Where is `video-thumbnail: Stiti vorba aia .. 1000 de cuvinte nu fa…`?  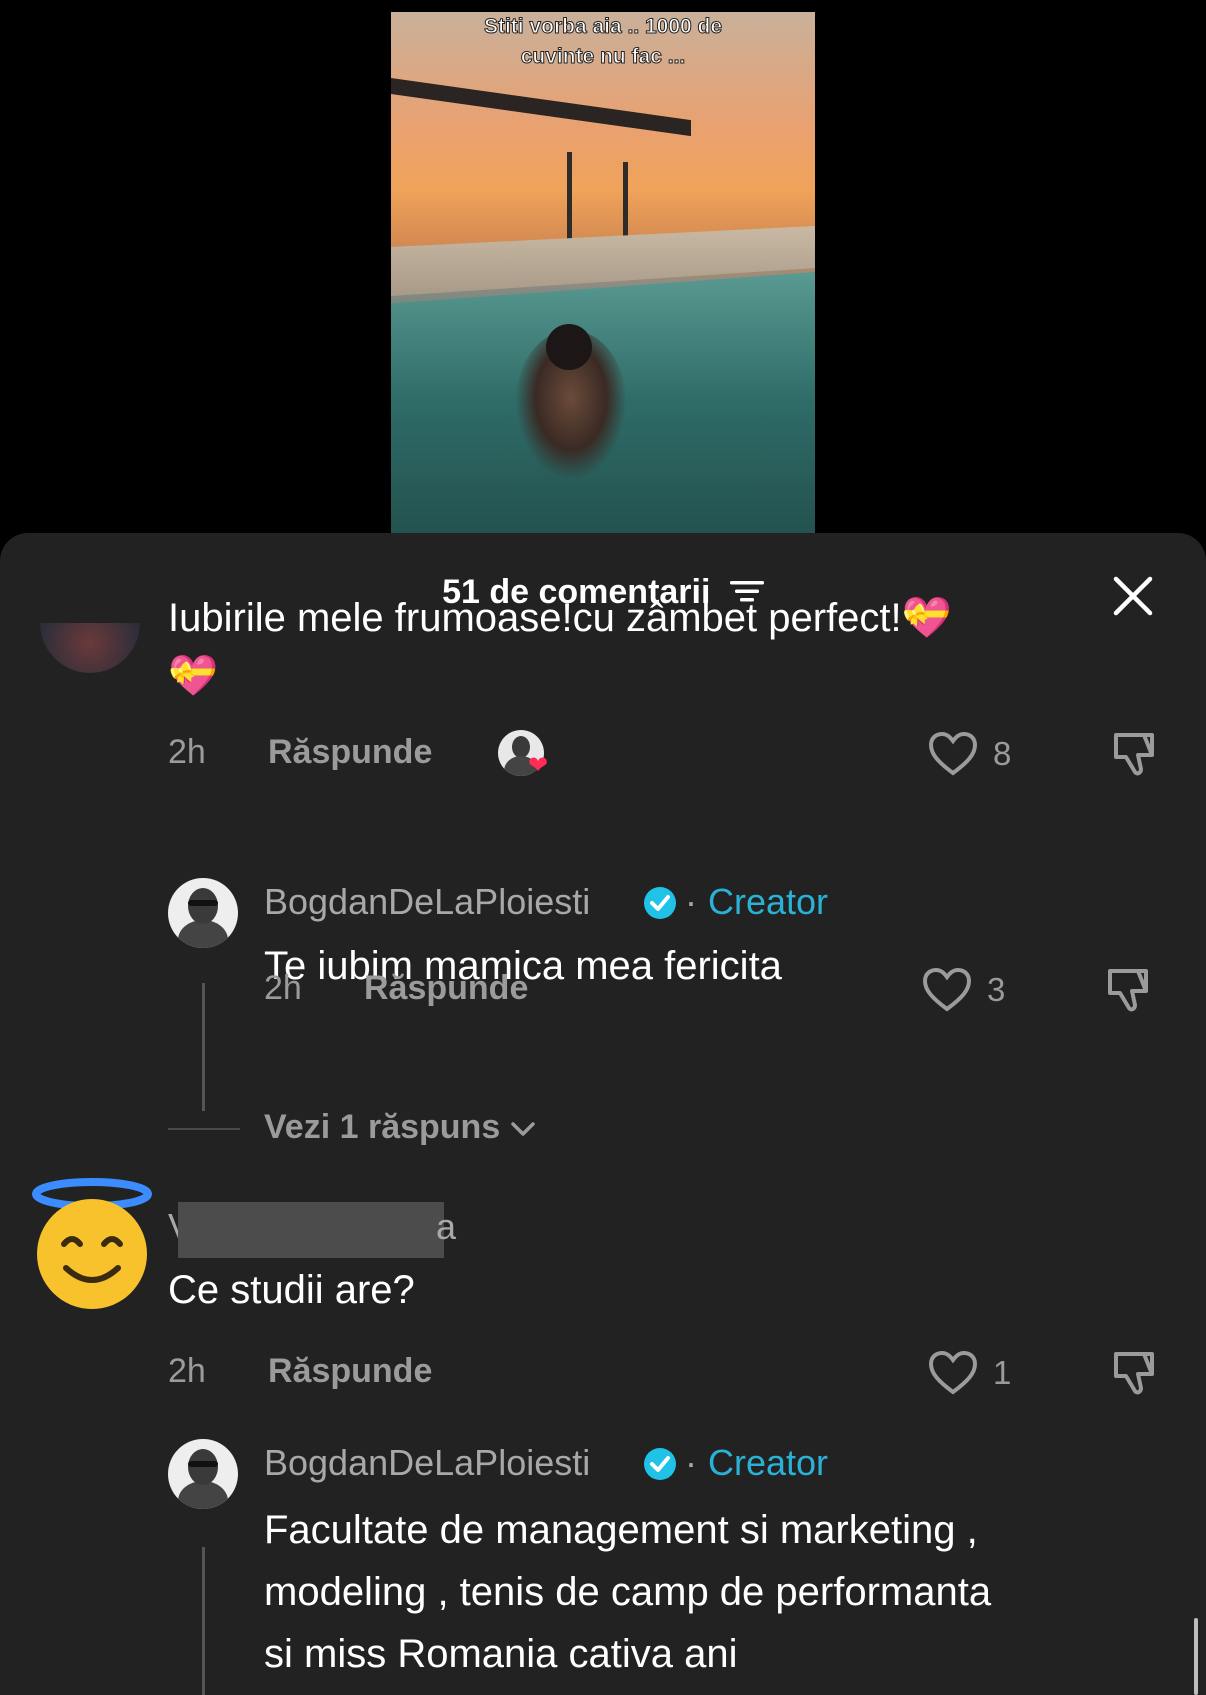 video-thumbnail: Stiti vorba aia .. 1000 de cuvinte nu fa… is located at coordinates (603, 273).